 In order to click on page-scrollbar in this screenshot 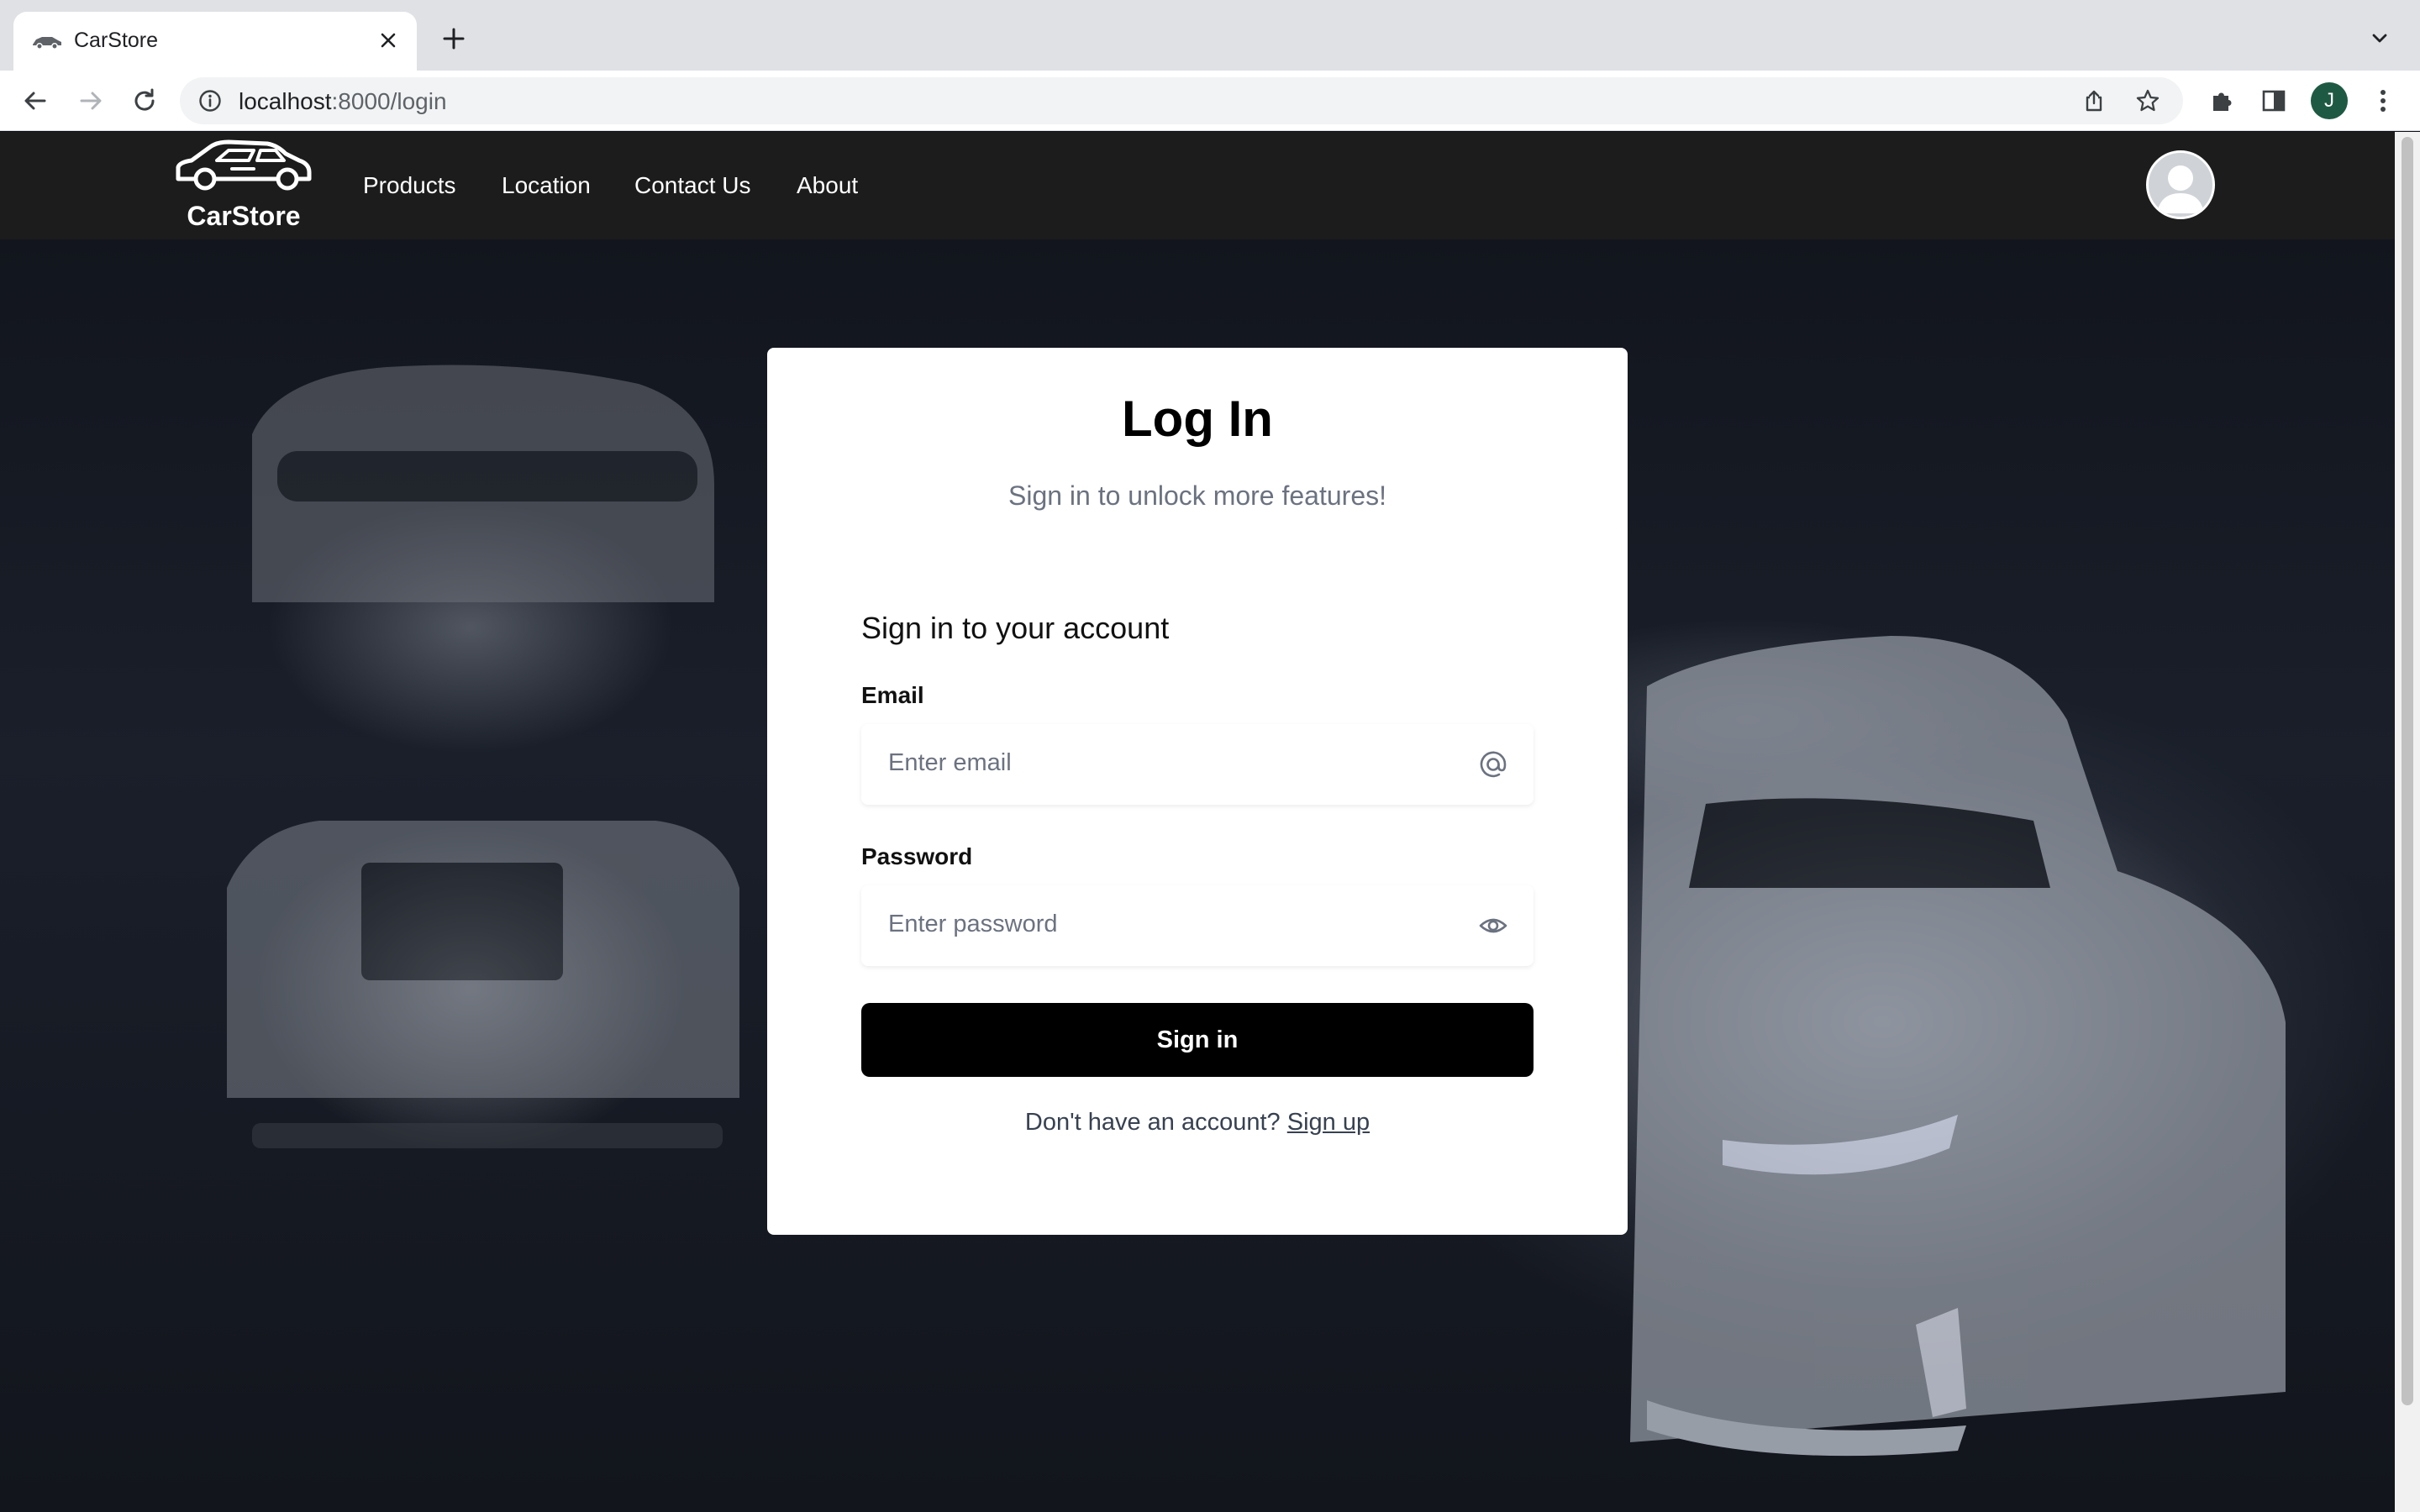, I will do `click(2407, 822)`.